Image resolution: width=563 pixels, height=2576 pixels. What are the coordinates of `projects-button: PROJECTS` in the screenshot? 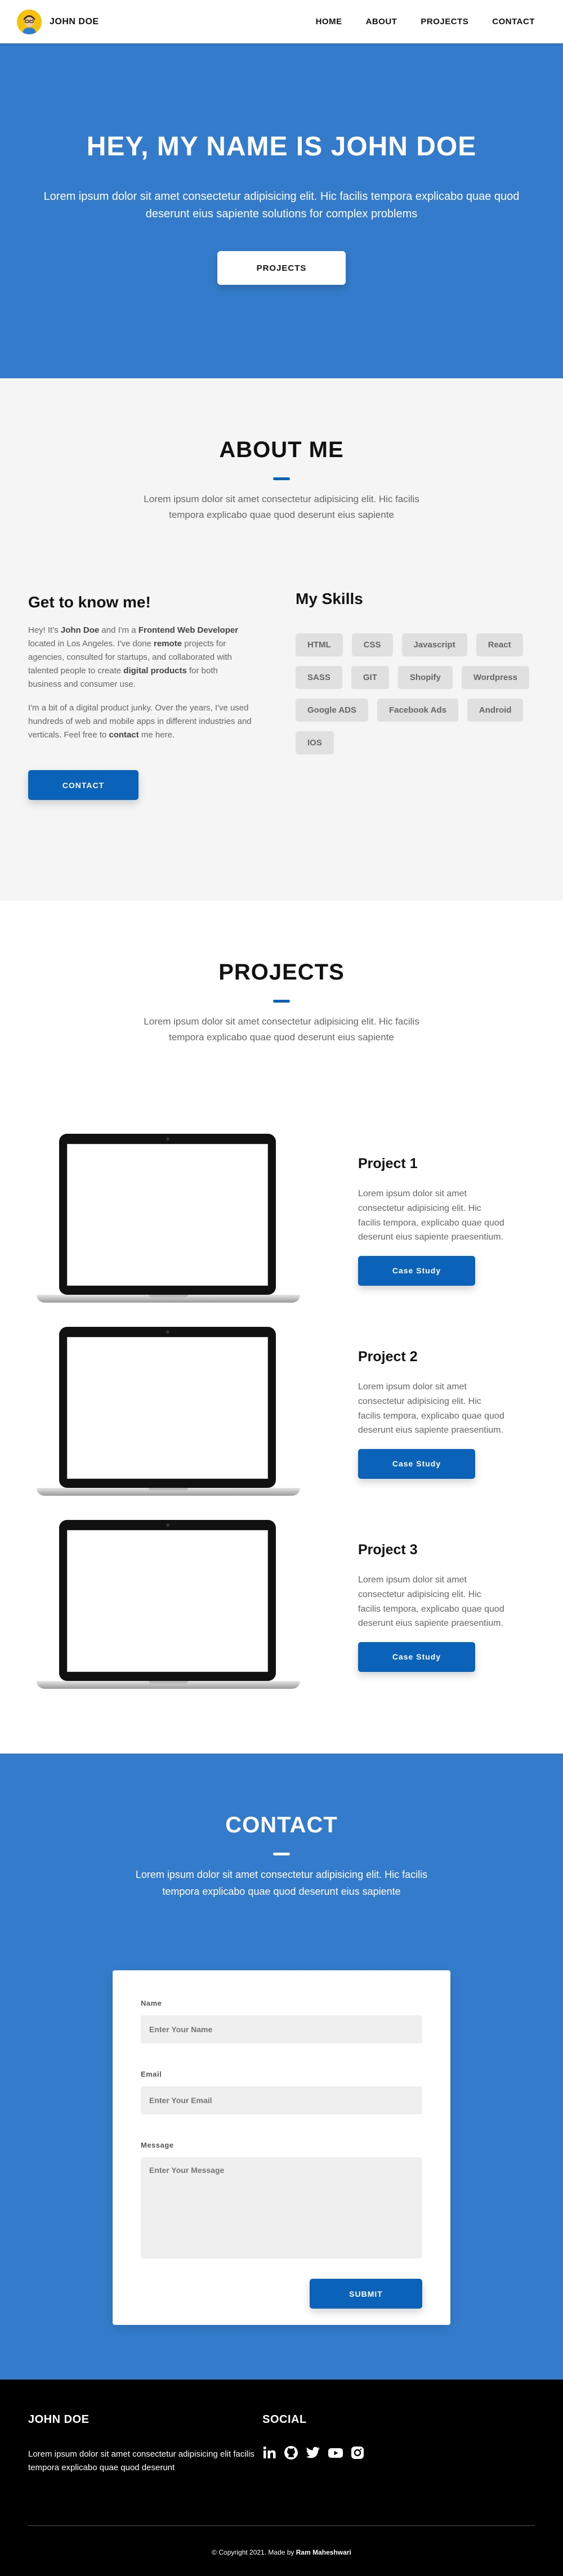 It's located at (281, 268).